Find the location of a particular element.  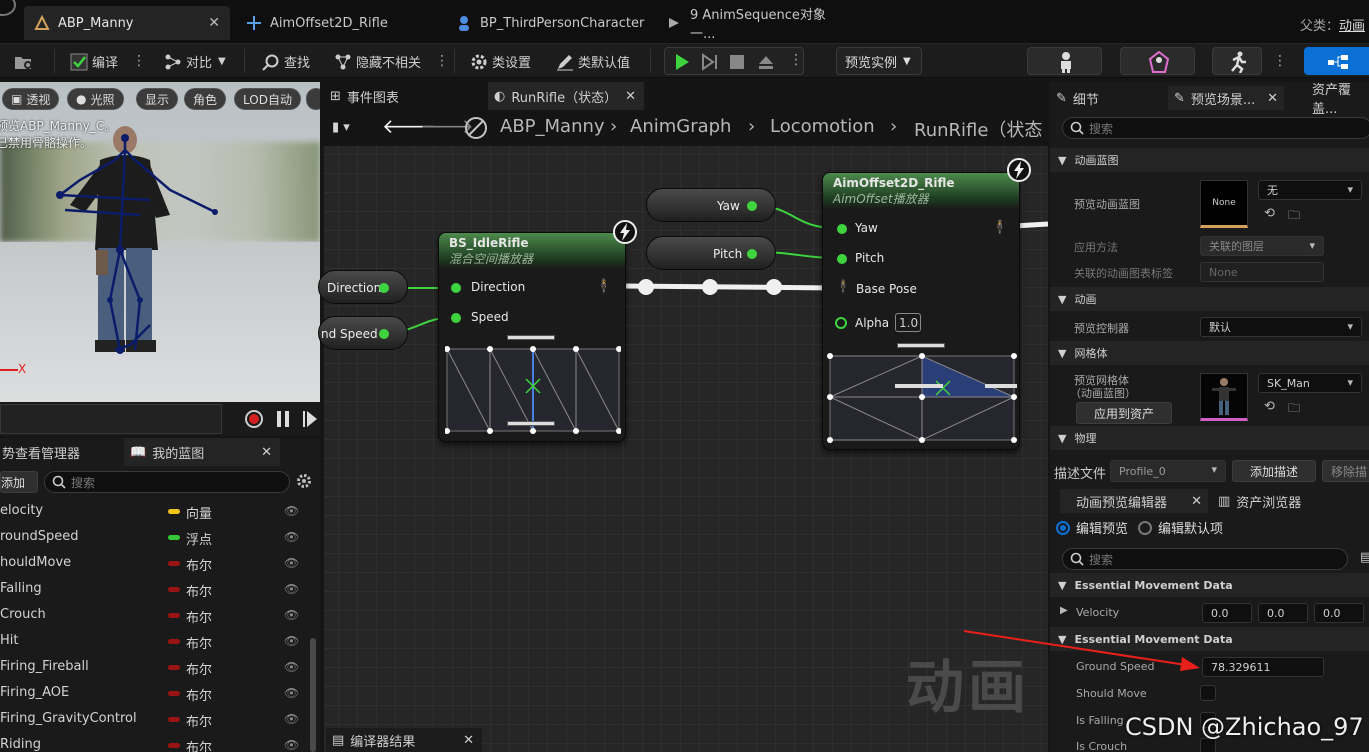

asset-thumbnail: None is located at coordinates (1224, 204).